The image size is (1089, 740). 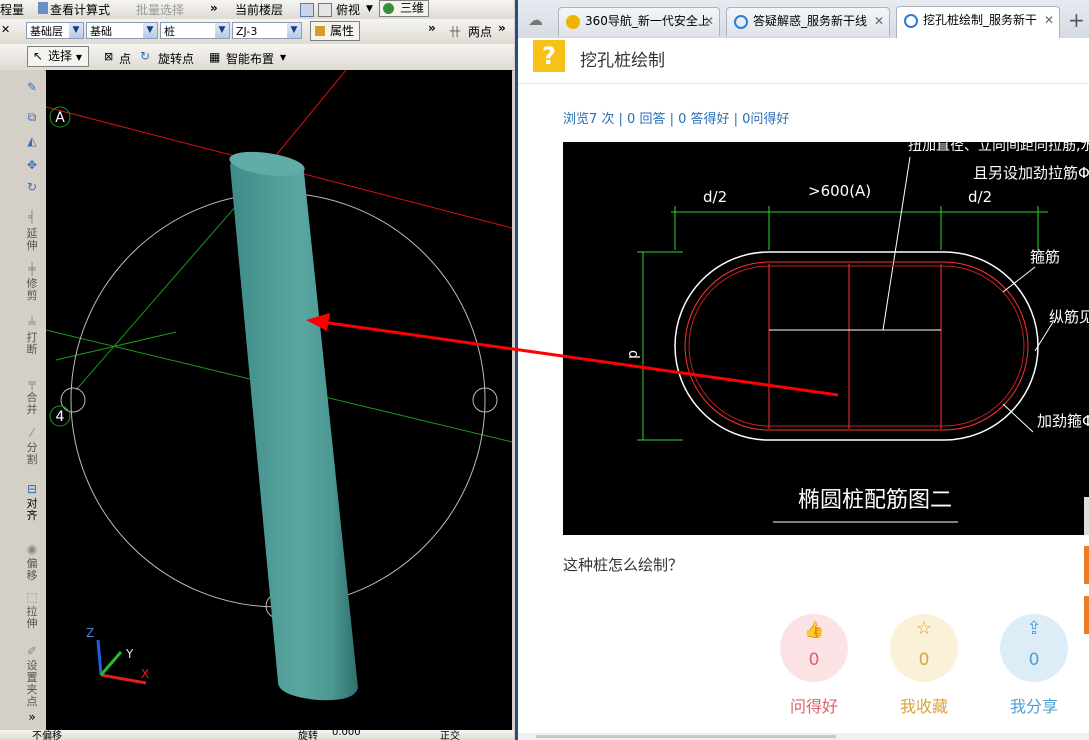 I want to click on tab-label: 答疑解惑_服务新干线, so click(x=810, y=21).